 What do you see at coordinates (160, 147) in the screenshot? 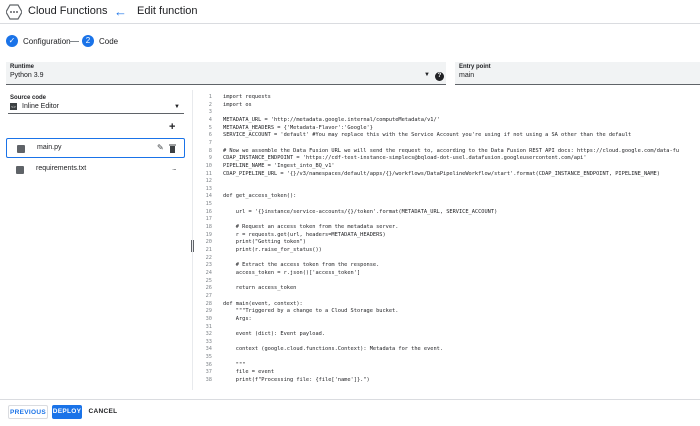
I see `edit-icon: ✎` at bounding box center [160, 147].